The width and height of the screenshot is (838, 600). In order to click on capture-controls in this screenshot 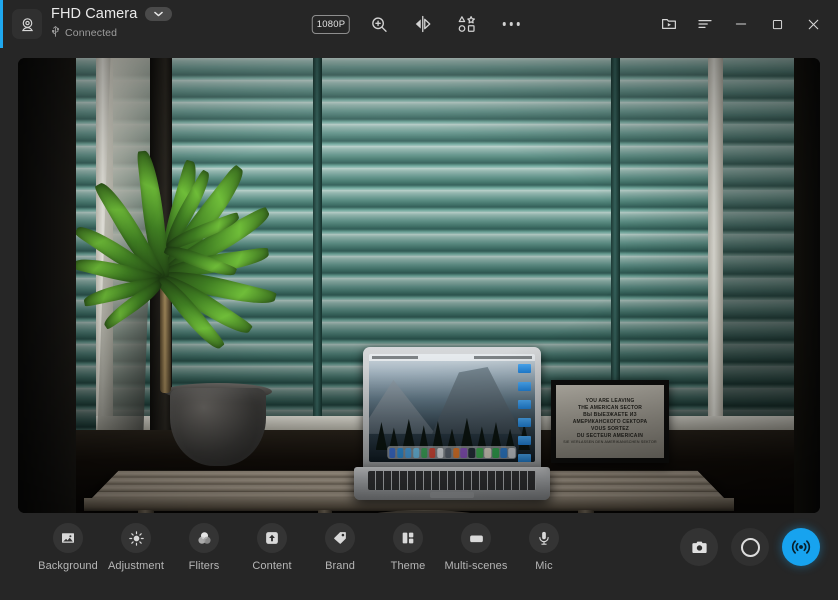, I will do `click(750, 547)`.